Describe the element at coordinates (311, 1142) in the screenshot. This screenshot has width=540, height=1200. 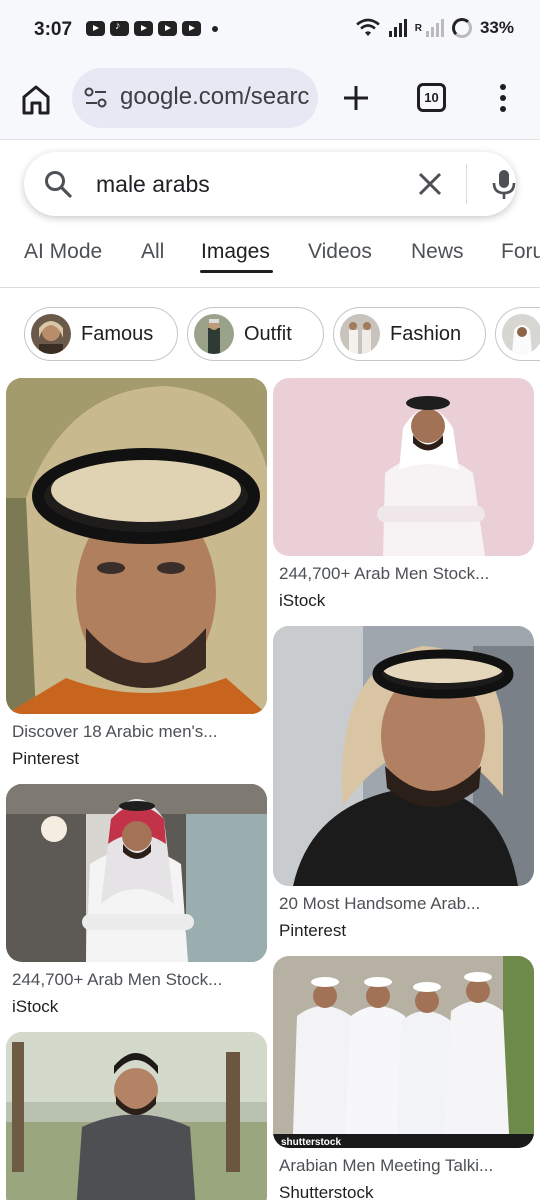
I see `watermark-text: shutterstock` at that location.